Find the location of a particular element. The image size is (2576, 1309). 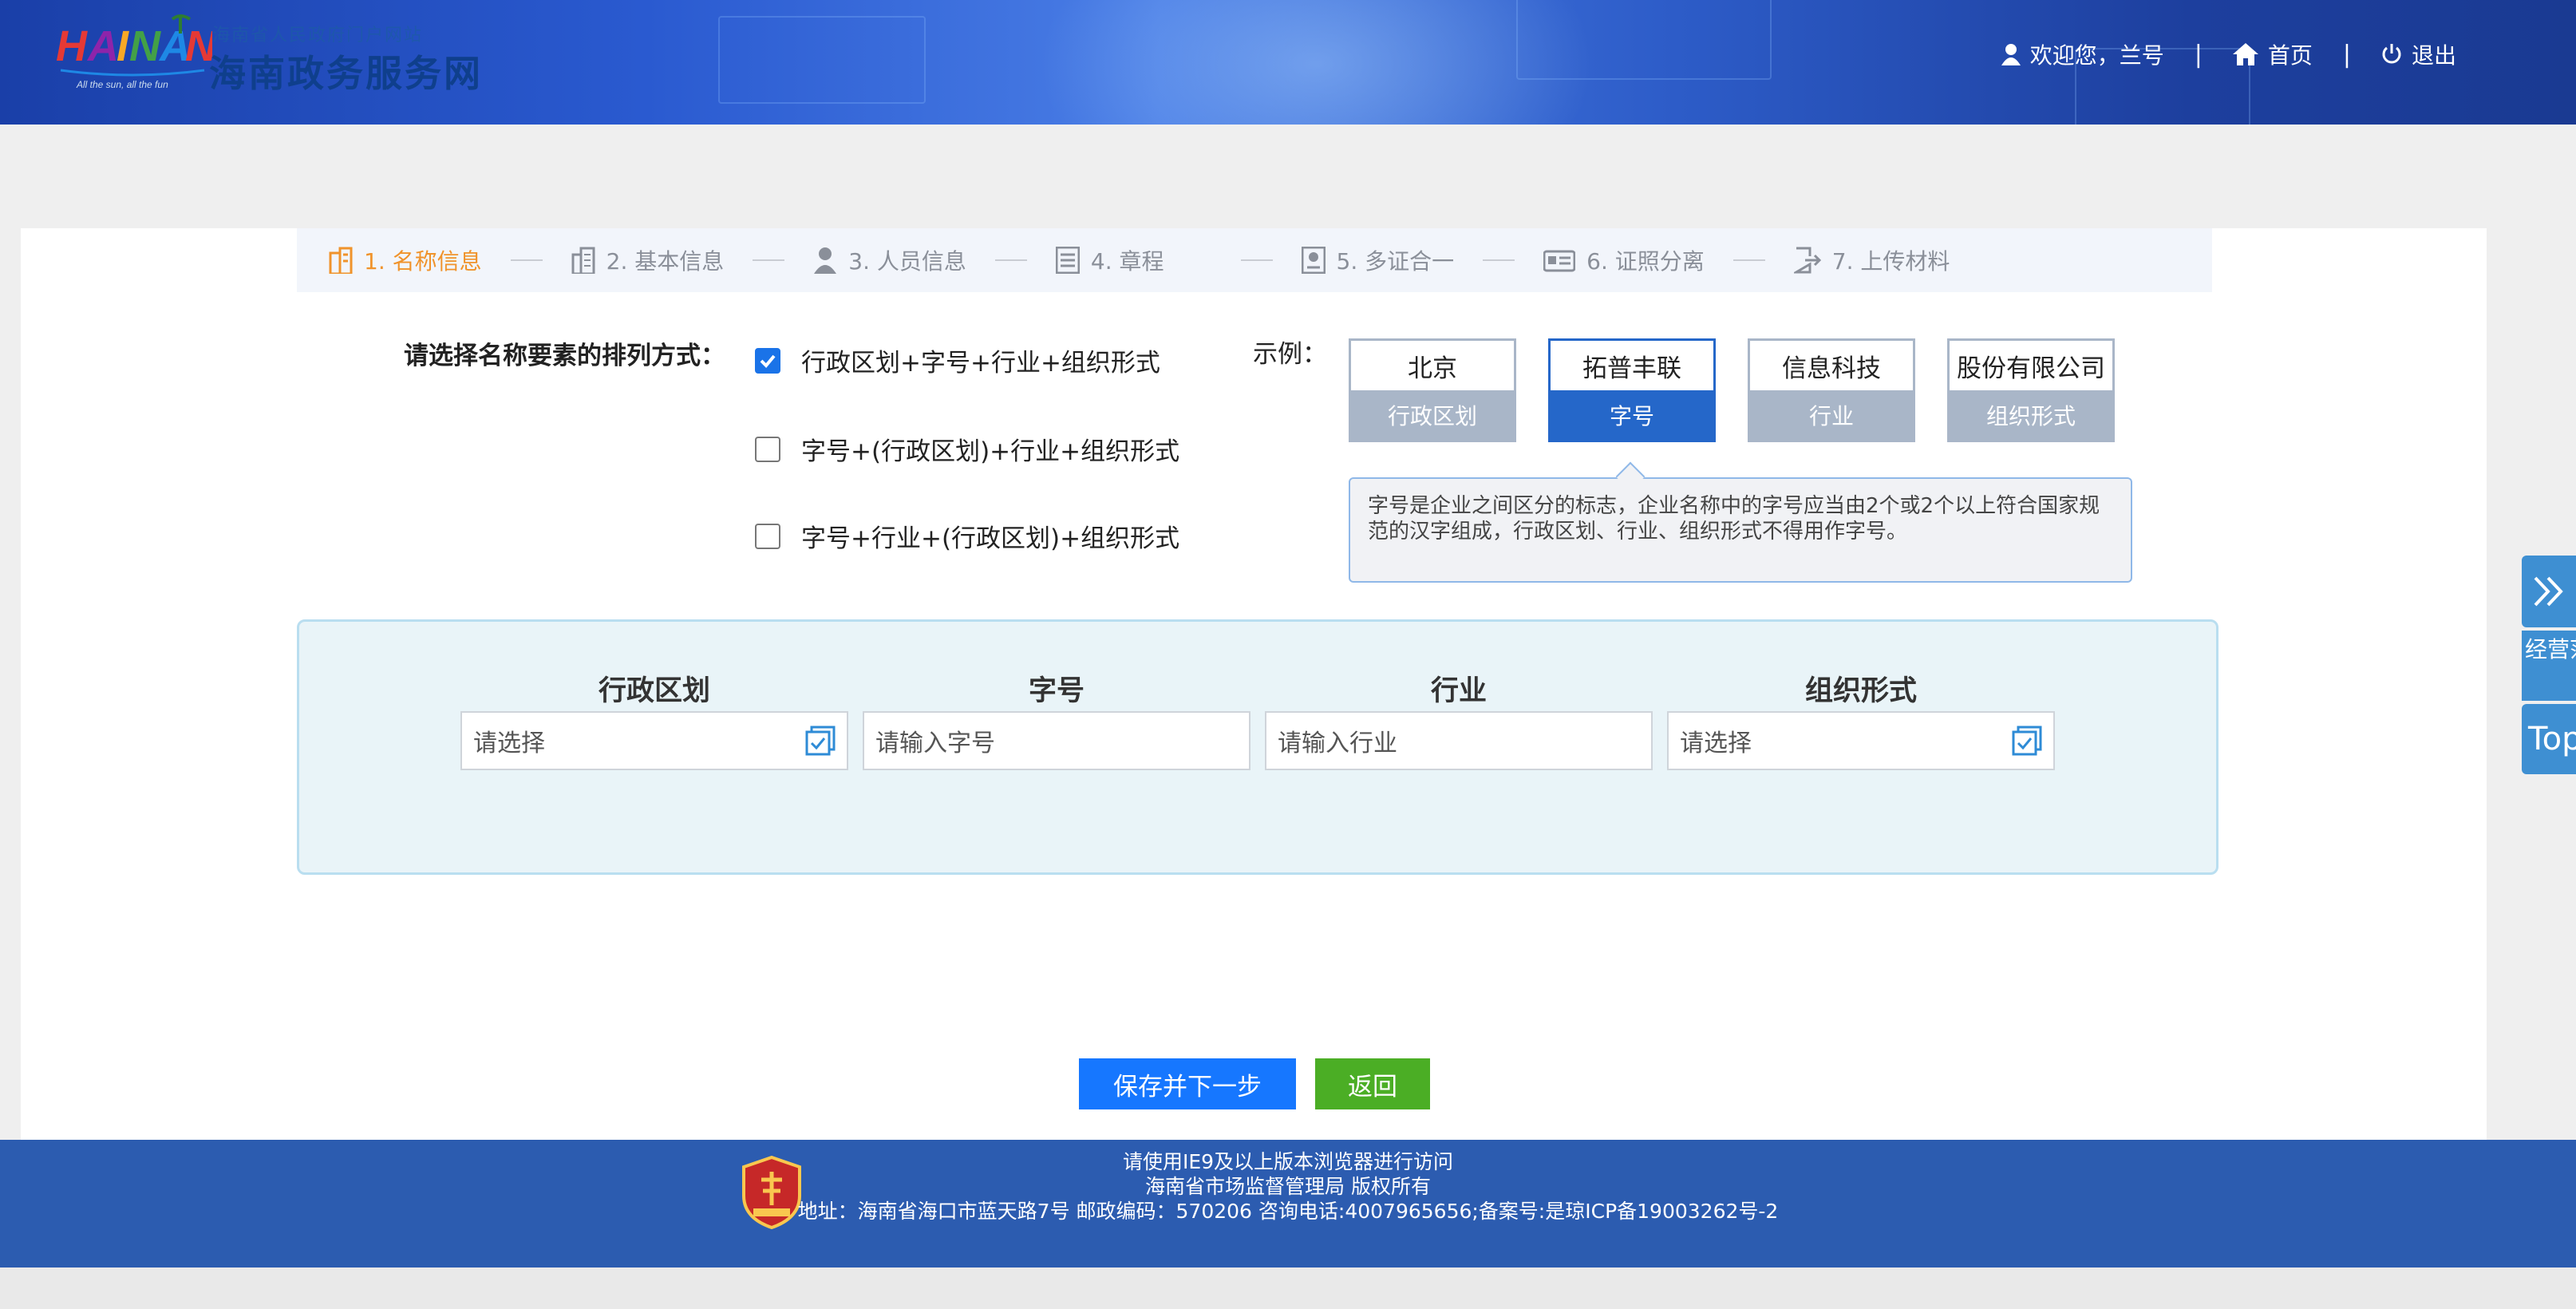

logo-subtitle: 海南省人民政府门户网站 is located at coordinates (318, 35).